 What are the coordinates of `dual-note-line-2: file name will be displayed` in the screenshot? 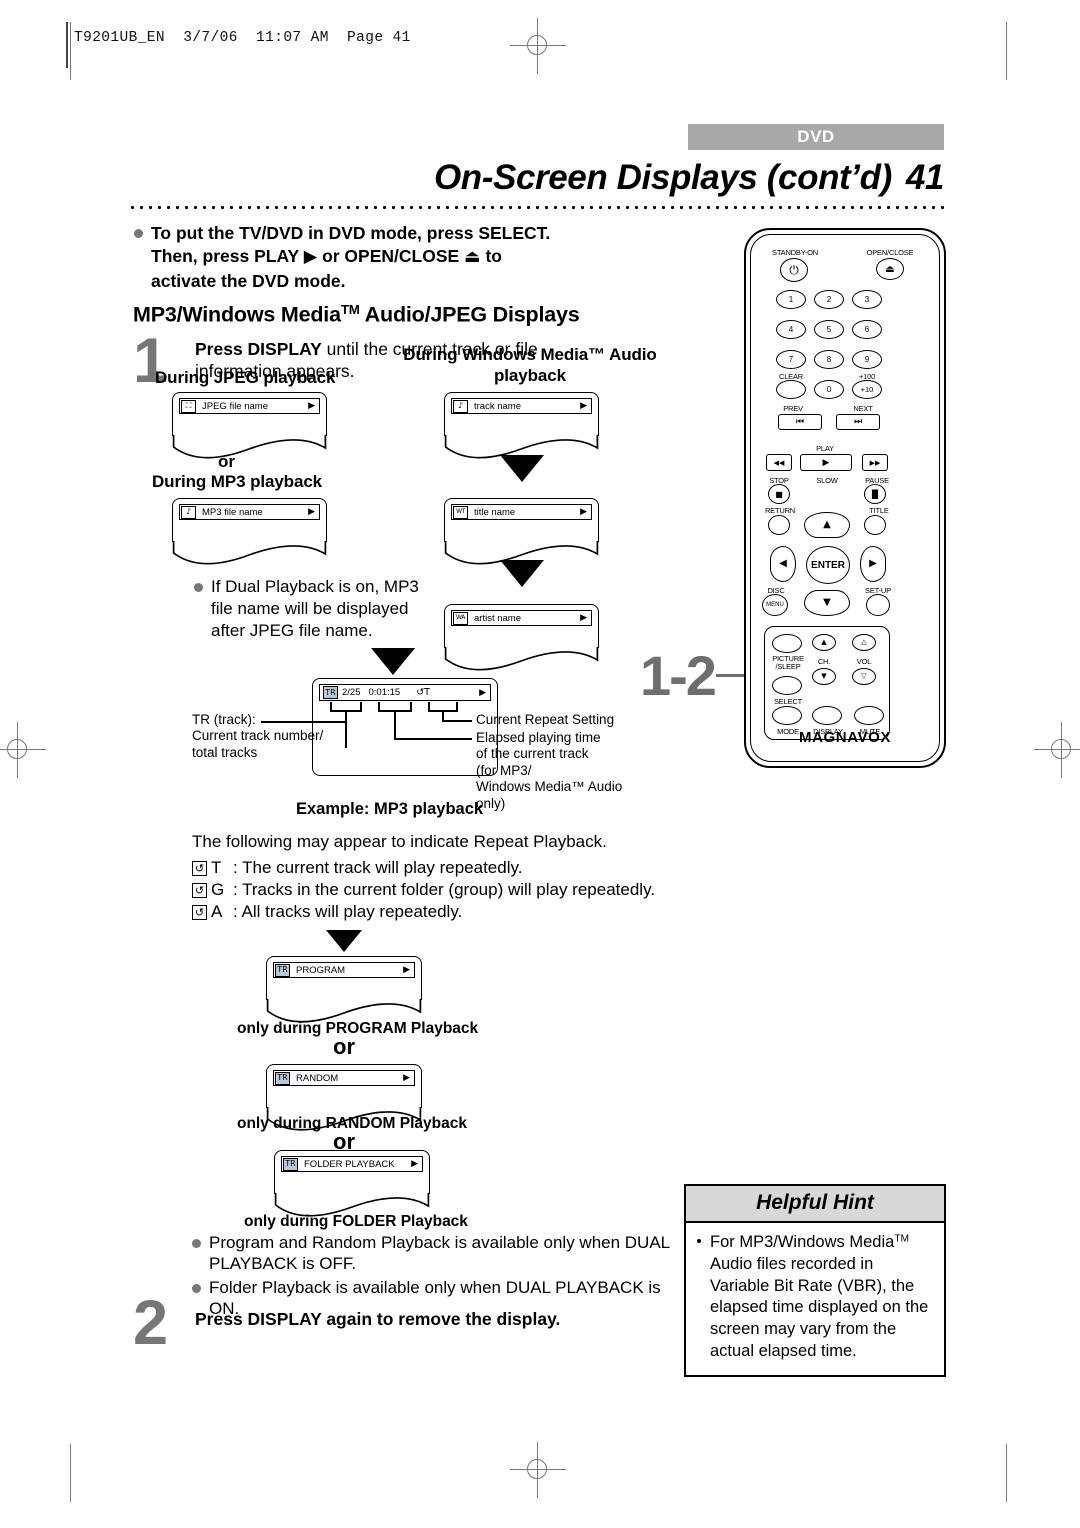 It's located at (310, 609).